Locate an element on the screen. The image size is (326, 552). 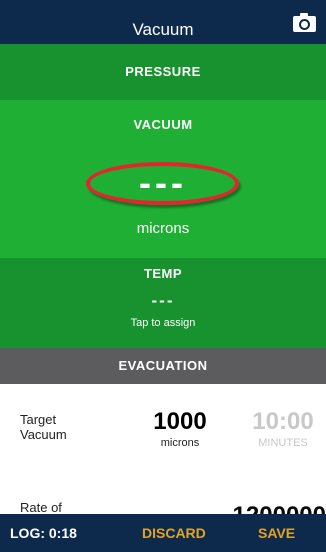
save-button: SAVE is located at coordinates (276, 533).